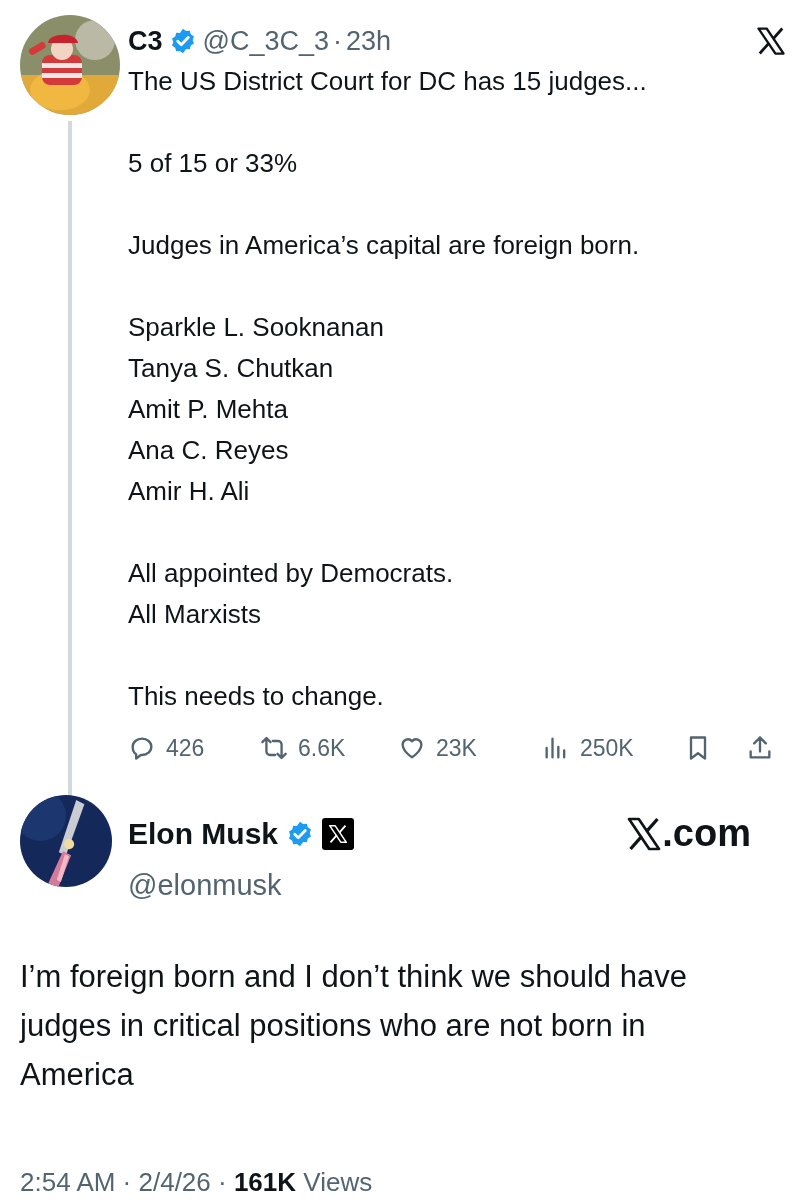  Describe the element at coordinates (256, 696) in the screenshot. I see `post-text: This needs to change.` at that location.